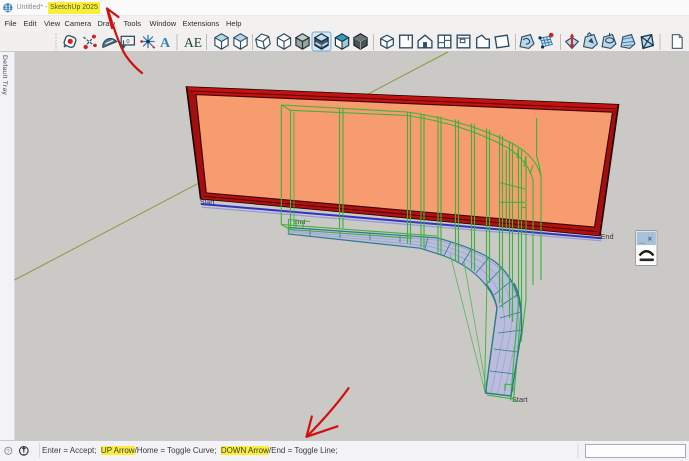 This screenshot has height=461, width=689. I want to click on svg-text: 0, so click(127, 42).